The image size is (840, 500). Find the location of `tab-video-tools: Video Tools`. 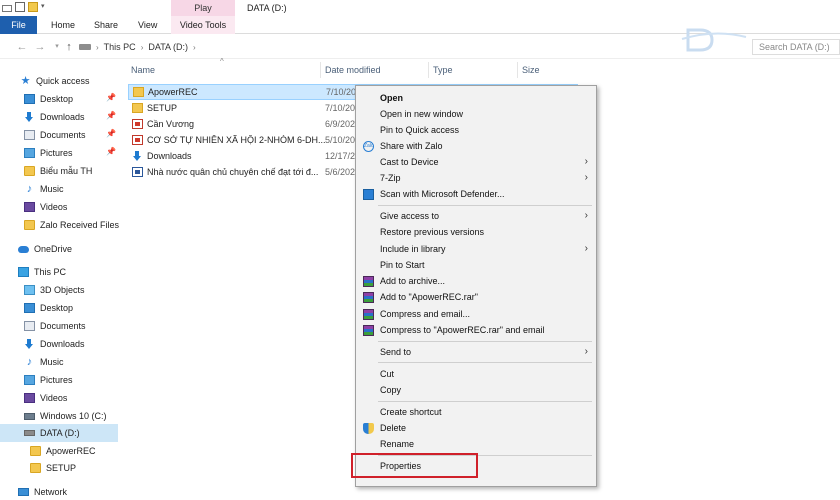

tab-video-tools: Video Tools is located at coordinates (203, 25).